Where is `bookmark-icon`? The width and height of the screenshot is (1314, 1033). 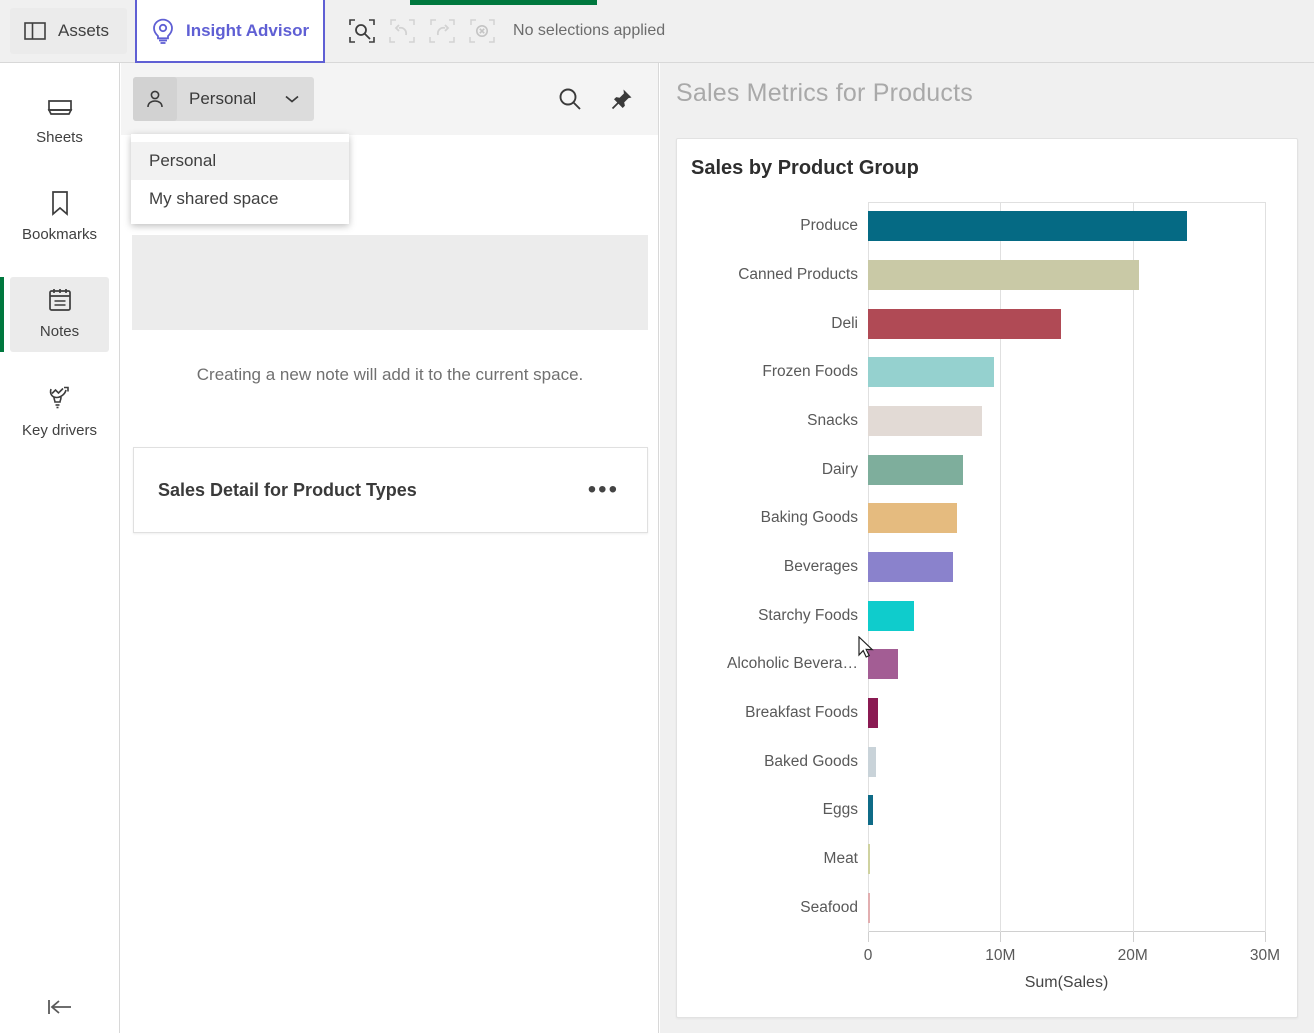
bookmark-icon is located at coordinates (60, 203).